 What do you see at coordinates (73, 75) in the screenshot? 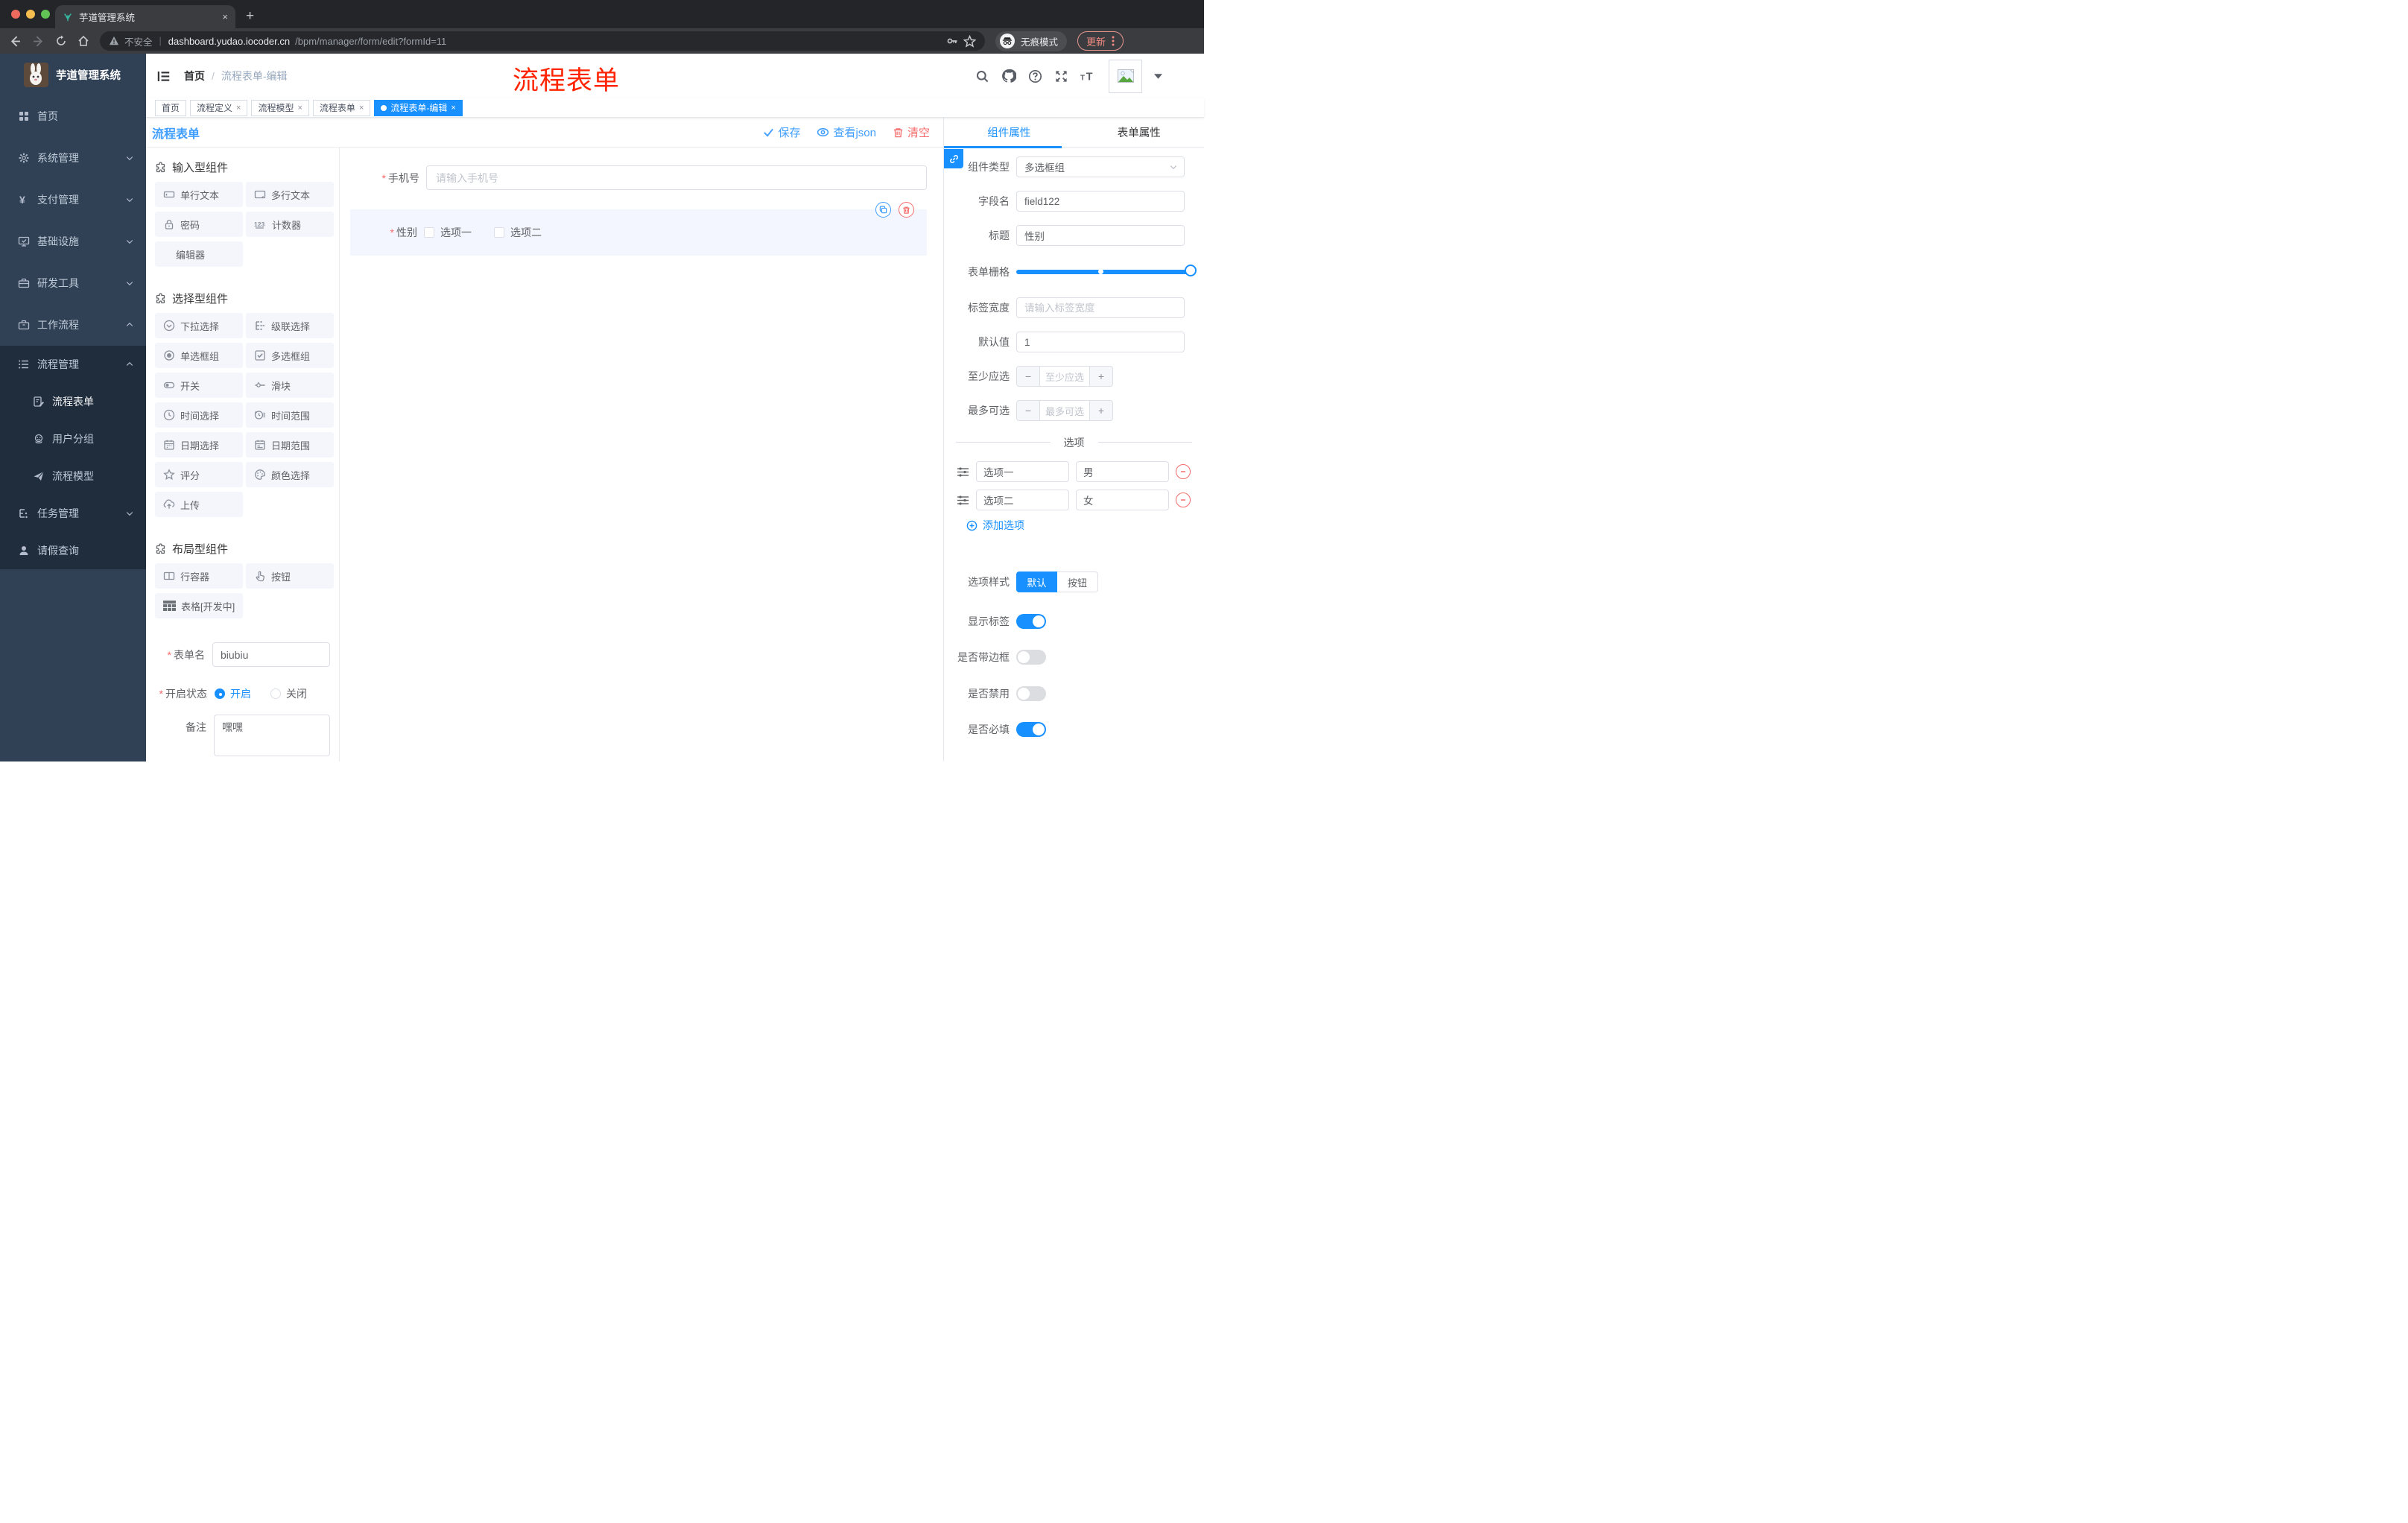
I see `sidebar-logo: 芋道管理系统` at bounding box center [73, 75].